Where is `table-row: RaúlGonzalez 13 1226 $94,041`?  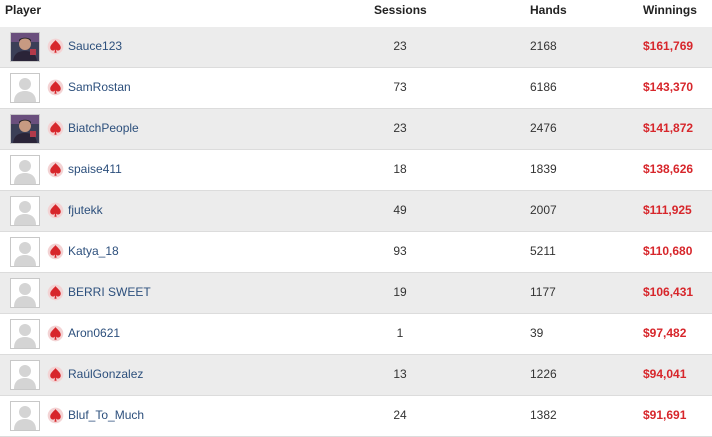 table-row: RaúlGonzalez 13 1226 $94,041 is located at coordinates (356, 375).